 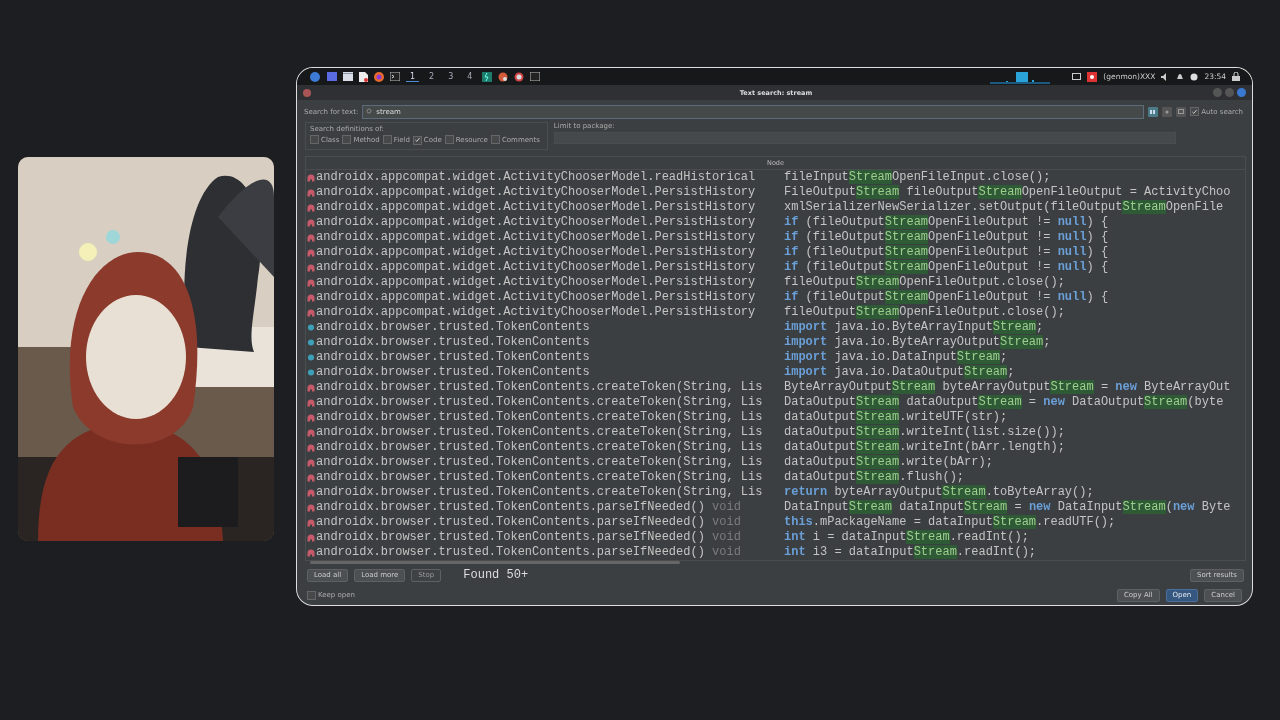 What do you see at coordinates (348, 76) in the screenshot?
I see `folder-icon` at bounding box center [348, 76].